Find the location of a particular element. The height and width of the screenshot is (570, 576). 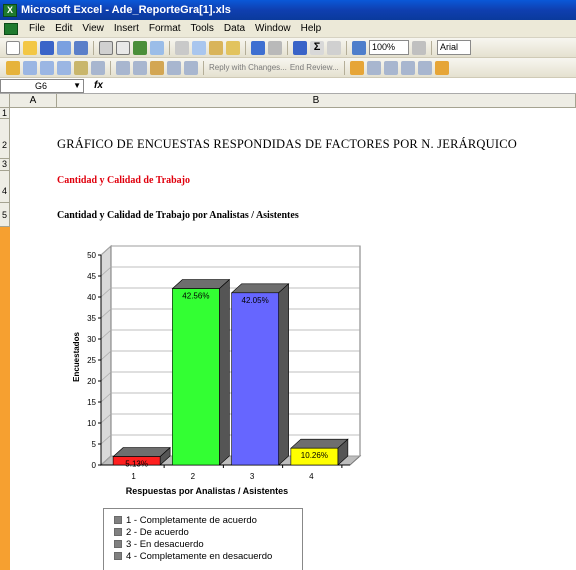

name-box: G6 ▼ is located at coordinates (42, 85).